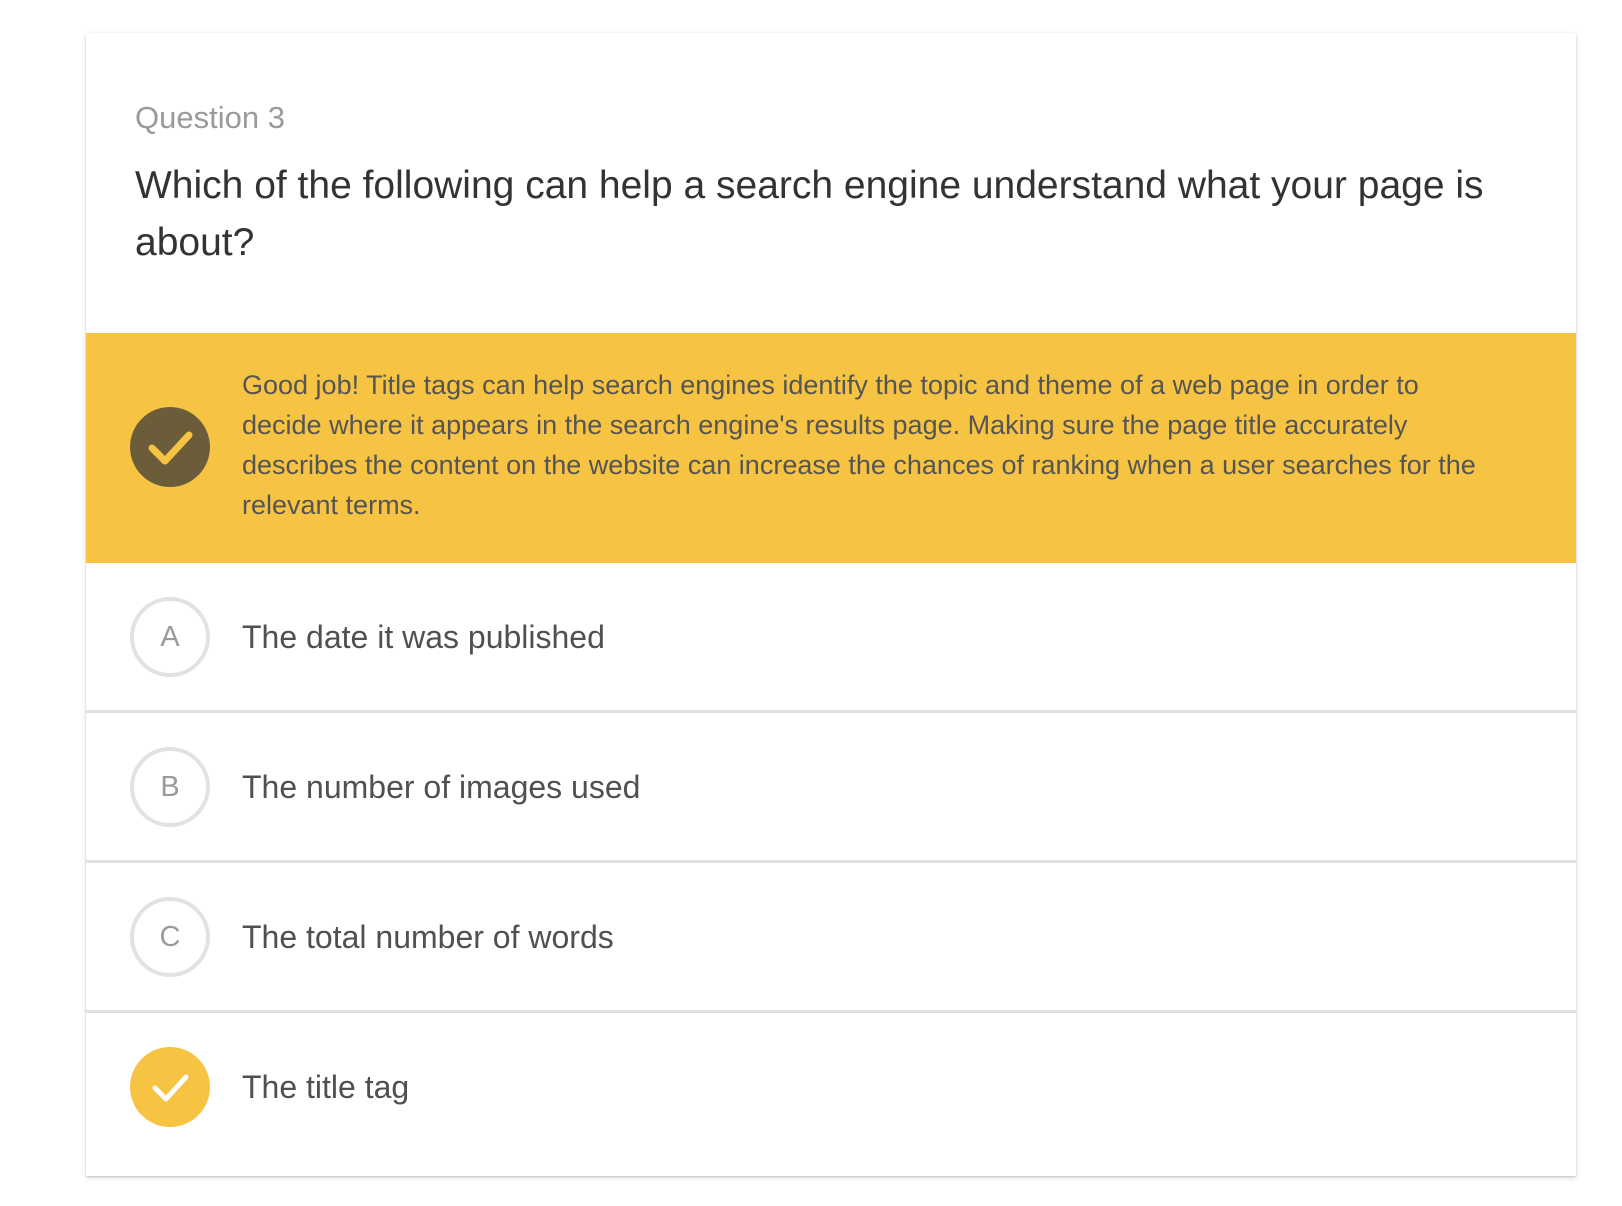  What do you see at coordinates (170, 447) in the screenshot?
I see `check-circle-icon` at bounding box center [170, 447].